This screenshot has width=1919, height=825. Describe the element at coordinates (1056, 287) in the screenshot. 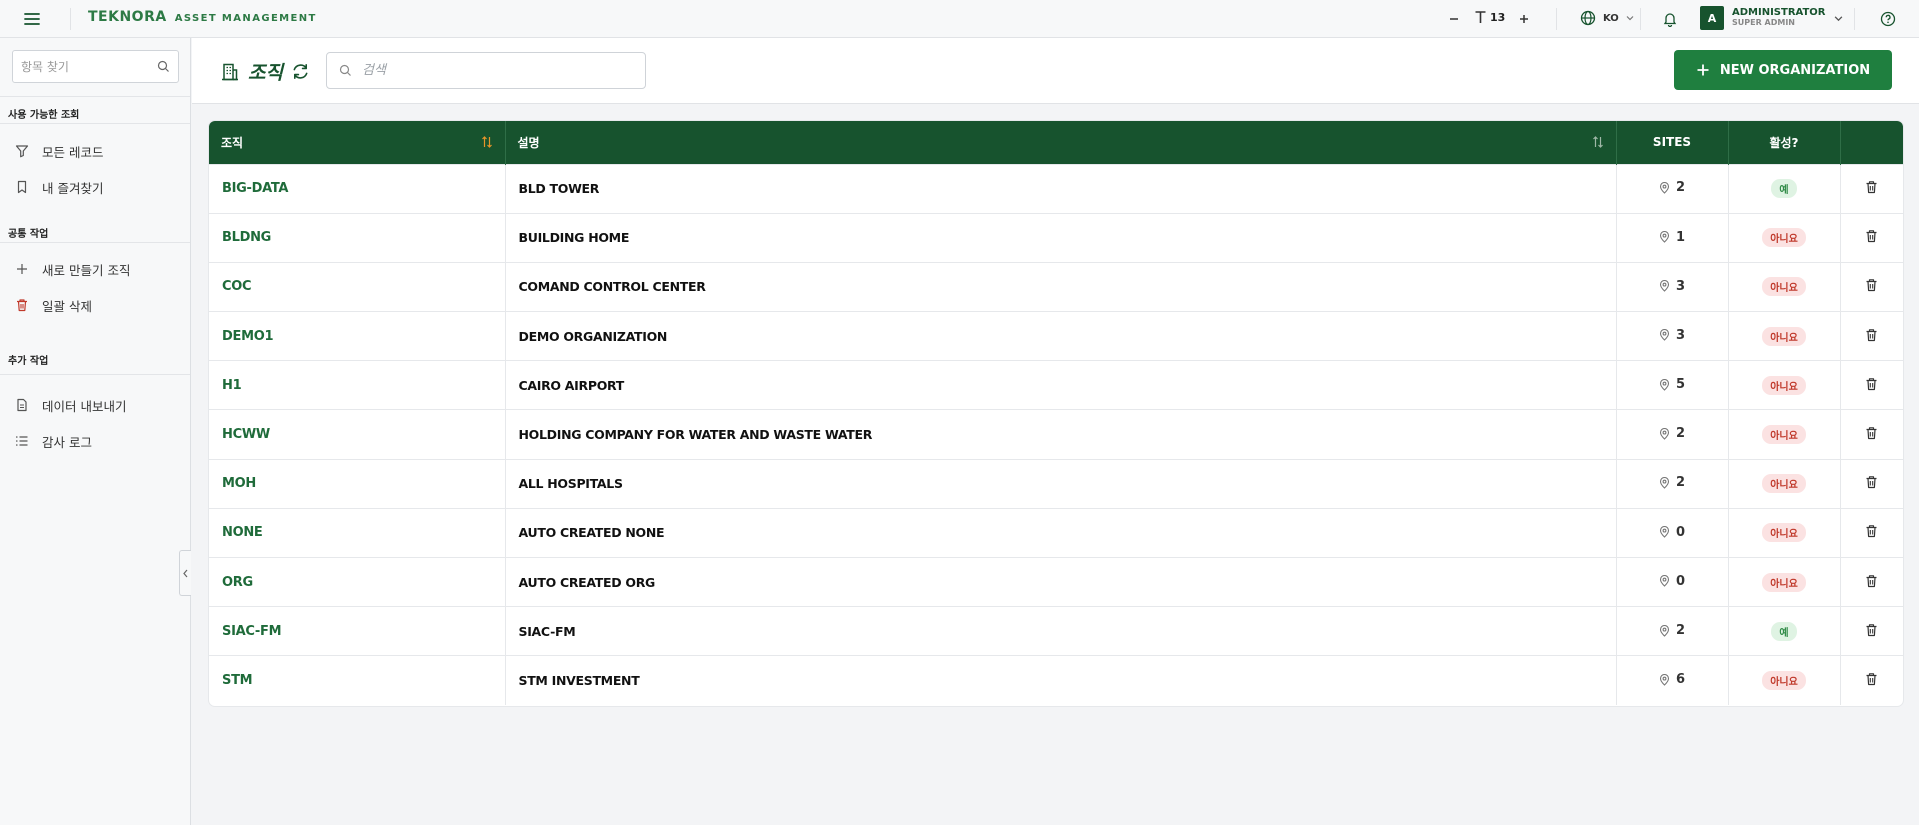

I see `table-row: COC COMAND CONTROL CENTER 3 아니요` at that location.